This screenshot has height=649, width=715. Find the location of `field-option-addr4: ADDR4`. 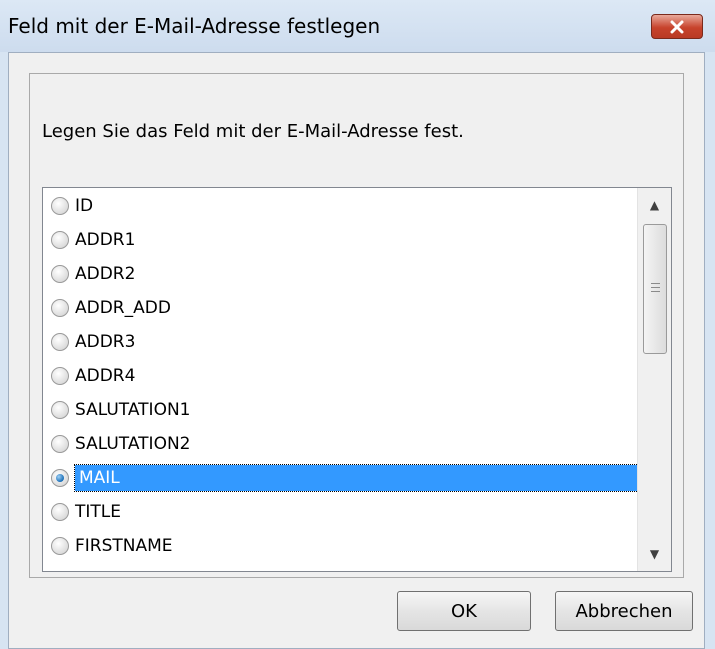

field-option-addr4: ADDR4 is located at coordinates (342, 376).